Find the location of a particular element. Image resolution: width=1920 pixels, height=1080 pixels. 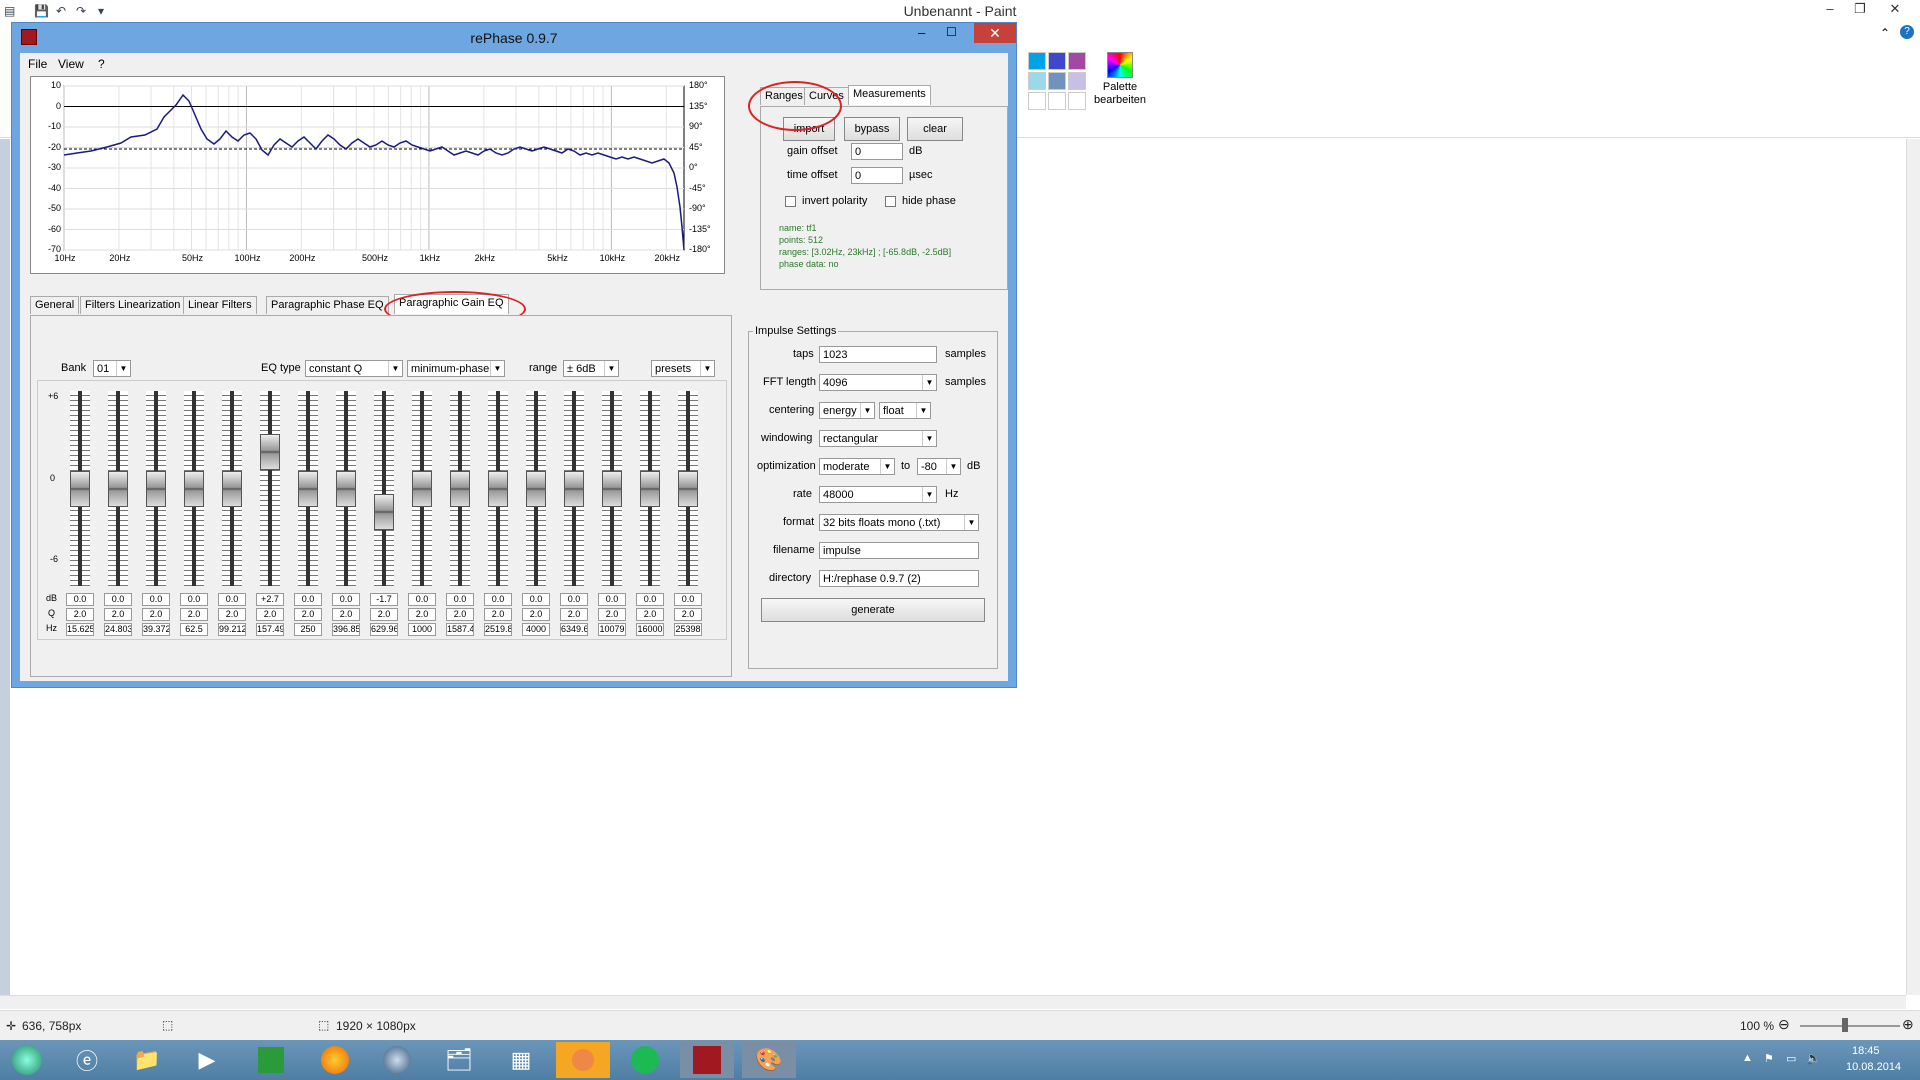

zoom-out-icon: ⊖ is located at coordinates (1784, 1024).